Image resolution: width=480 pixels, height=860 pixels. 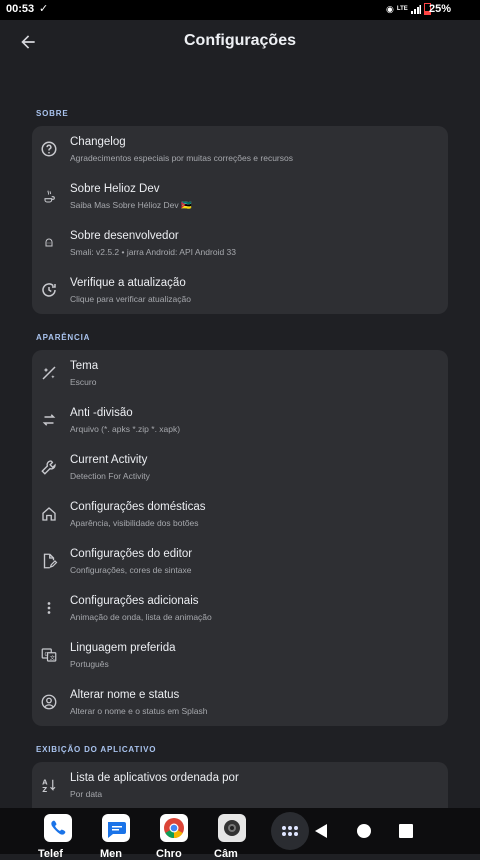 I want to click on dock-messages-app, so click(x=116, y=828).